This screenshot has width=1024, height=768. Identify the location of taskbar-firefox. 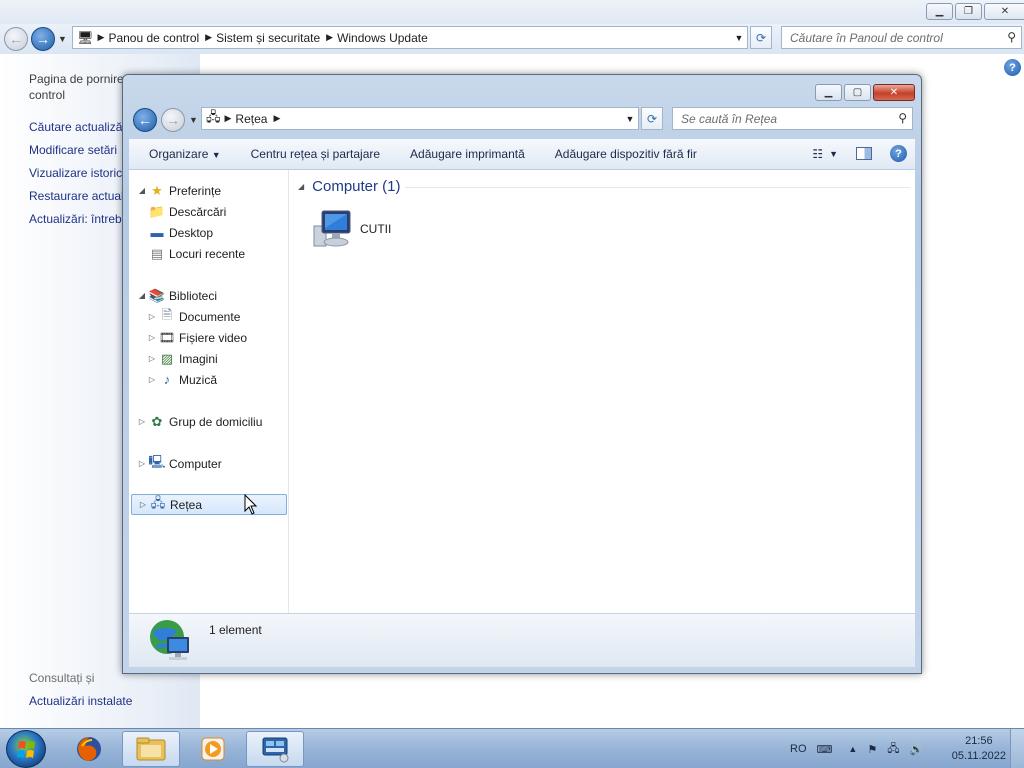
(89, 749).